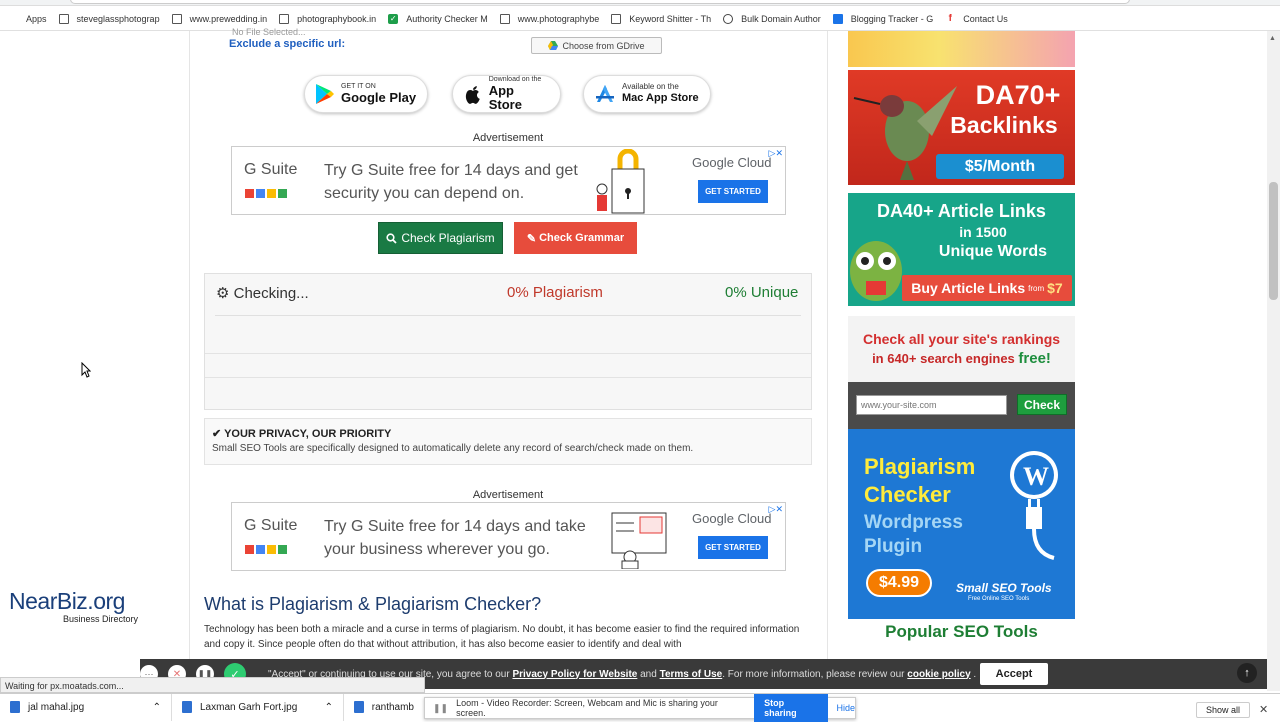 This screenshot has width=1280, height=722. I want to click on bookmark-item: Bulk Domain Author, so click(772, 18).